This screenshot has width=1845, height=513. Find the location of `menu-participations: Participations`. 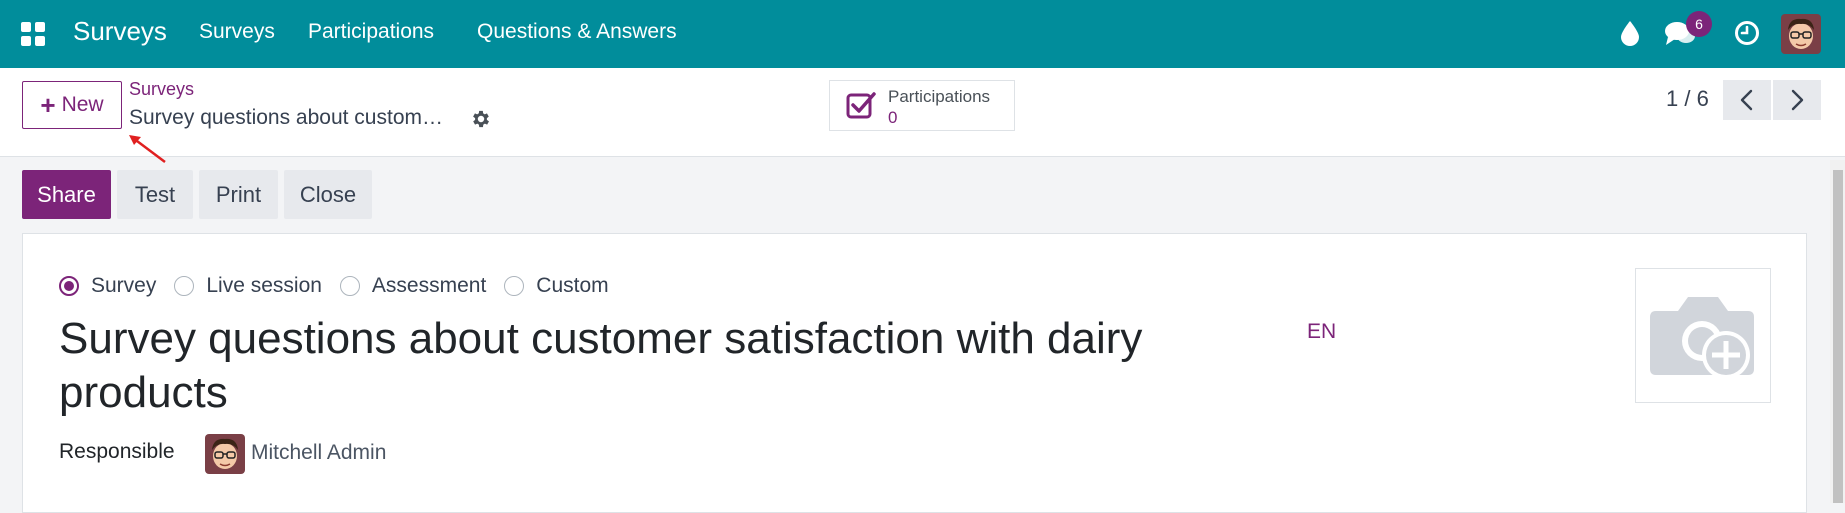

menu-participations: Participations is located at coordinates (371, 32).